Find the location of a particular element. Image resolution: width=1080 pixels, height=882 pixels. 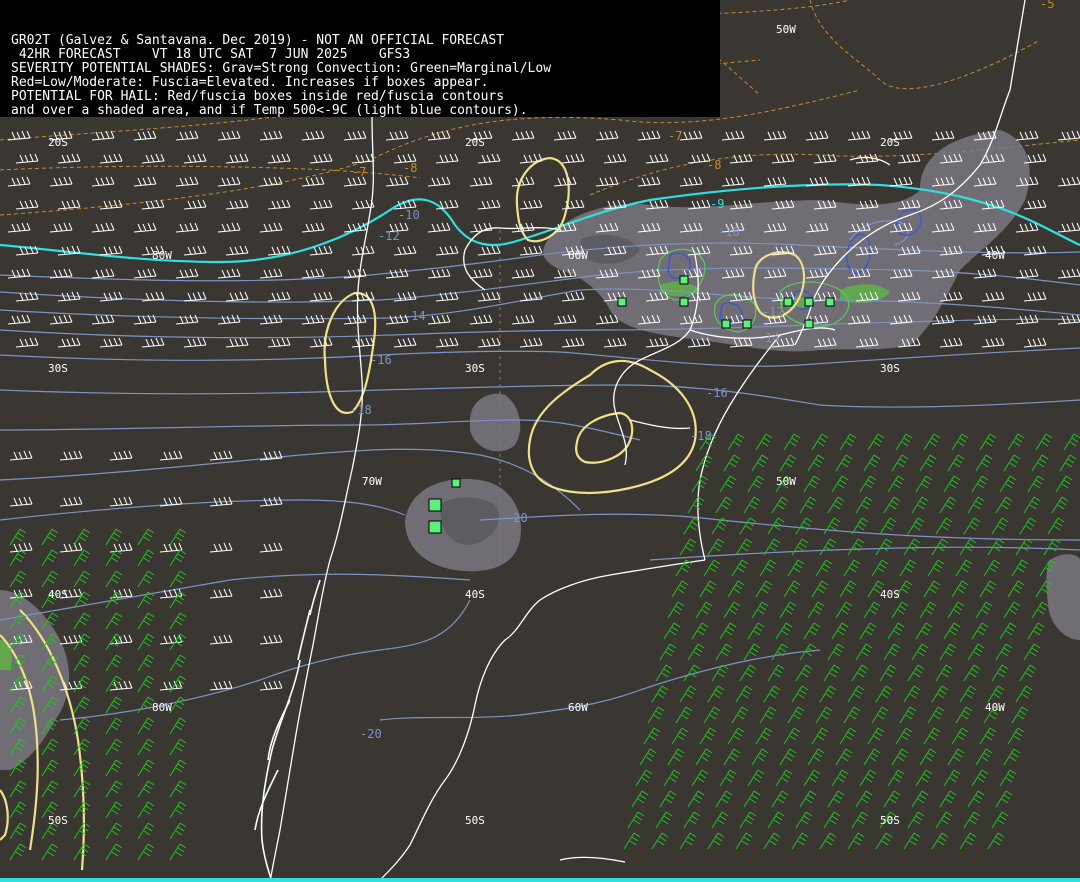

bottom-border is located at coordinates (540, 880).